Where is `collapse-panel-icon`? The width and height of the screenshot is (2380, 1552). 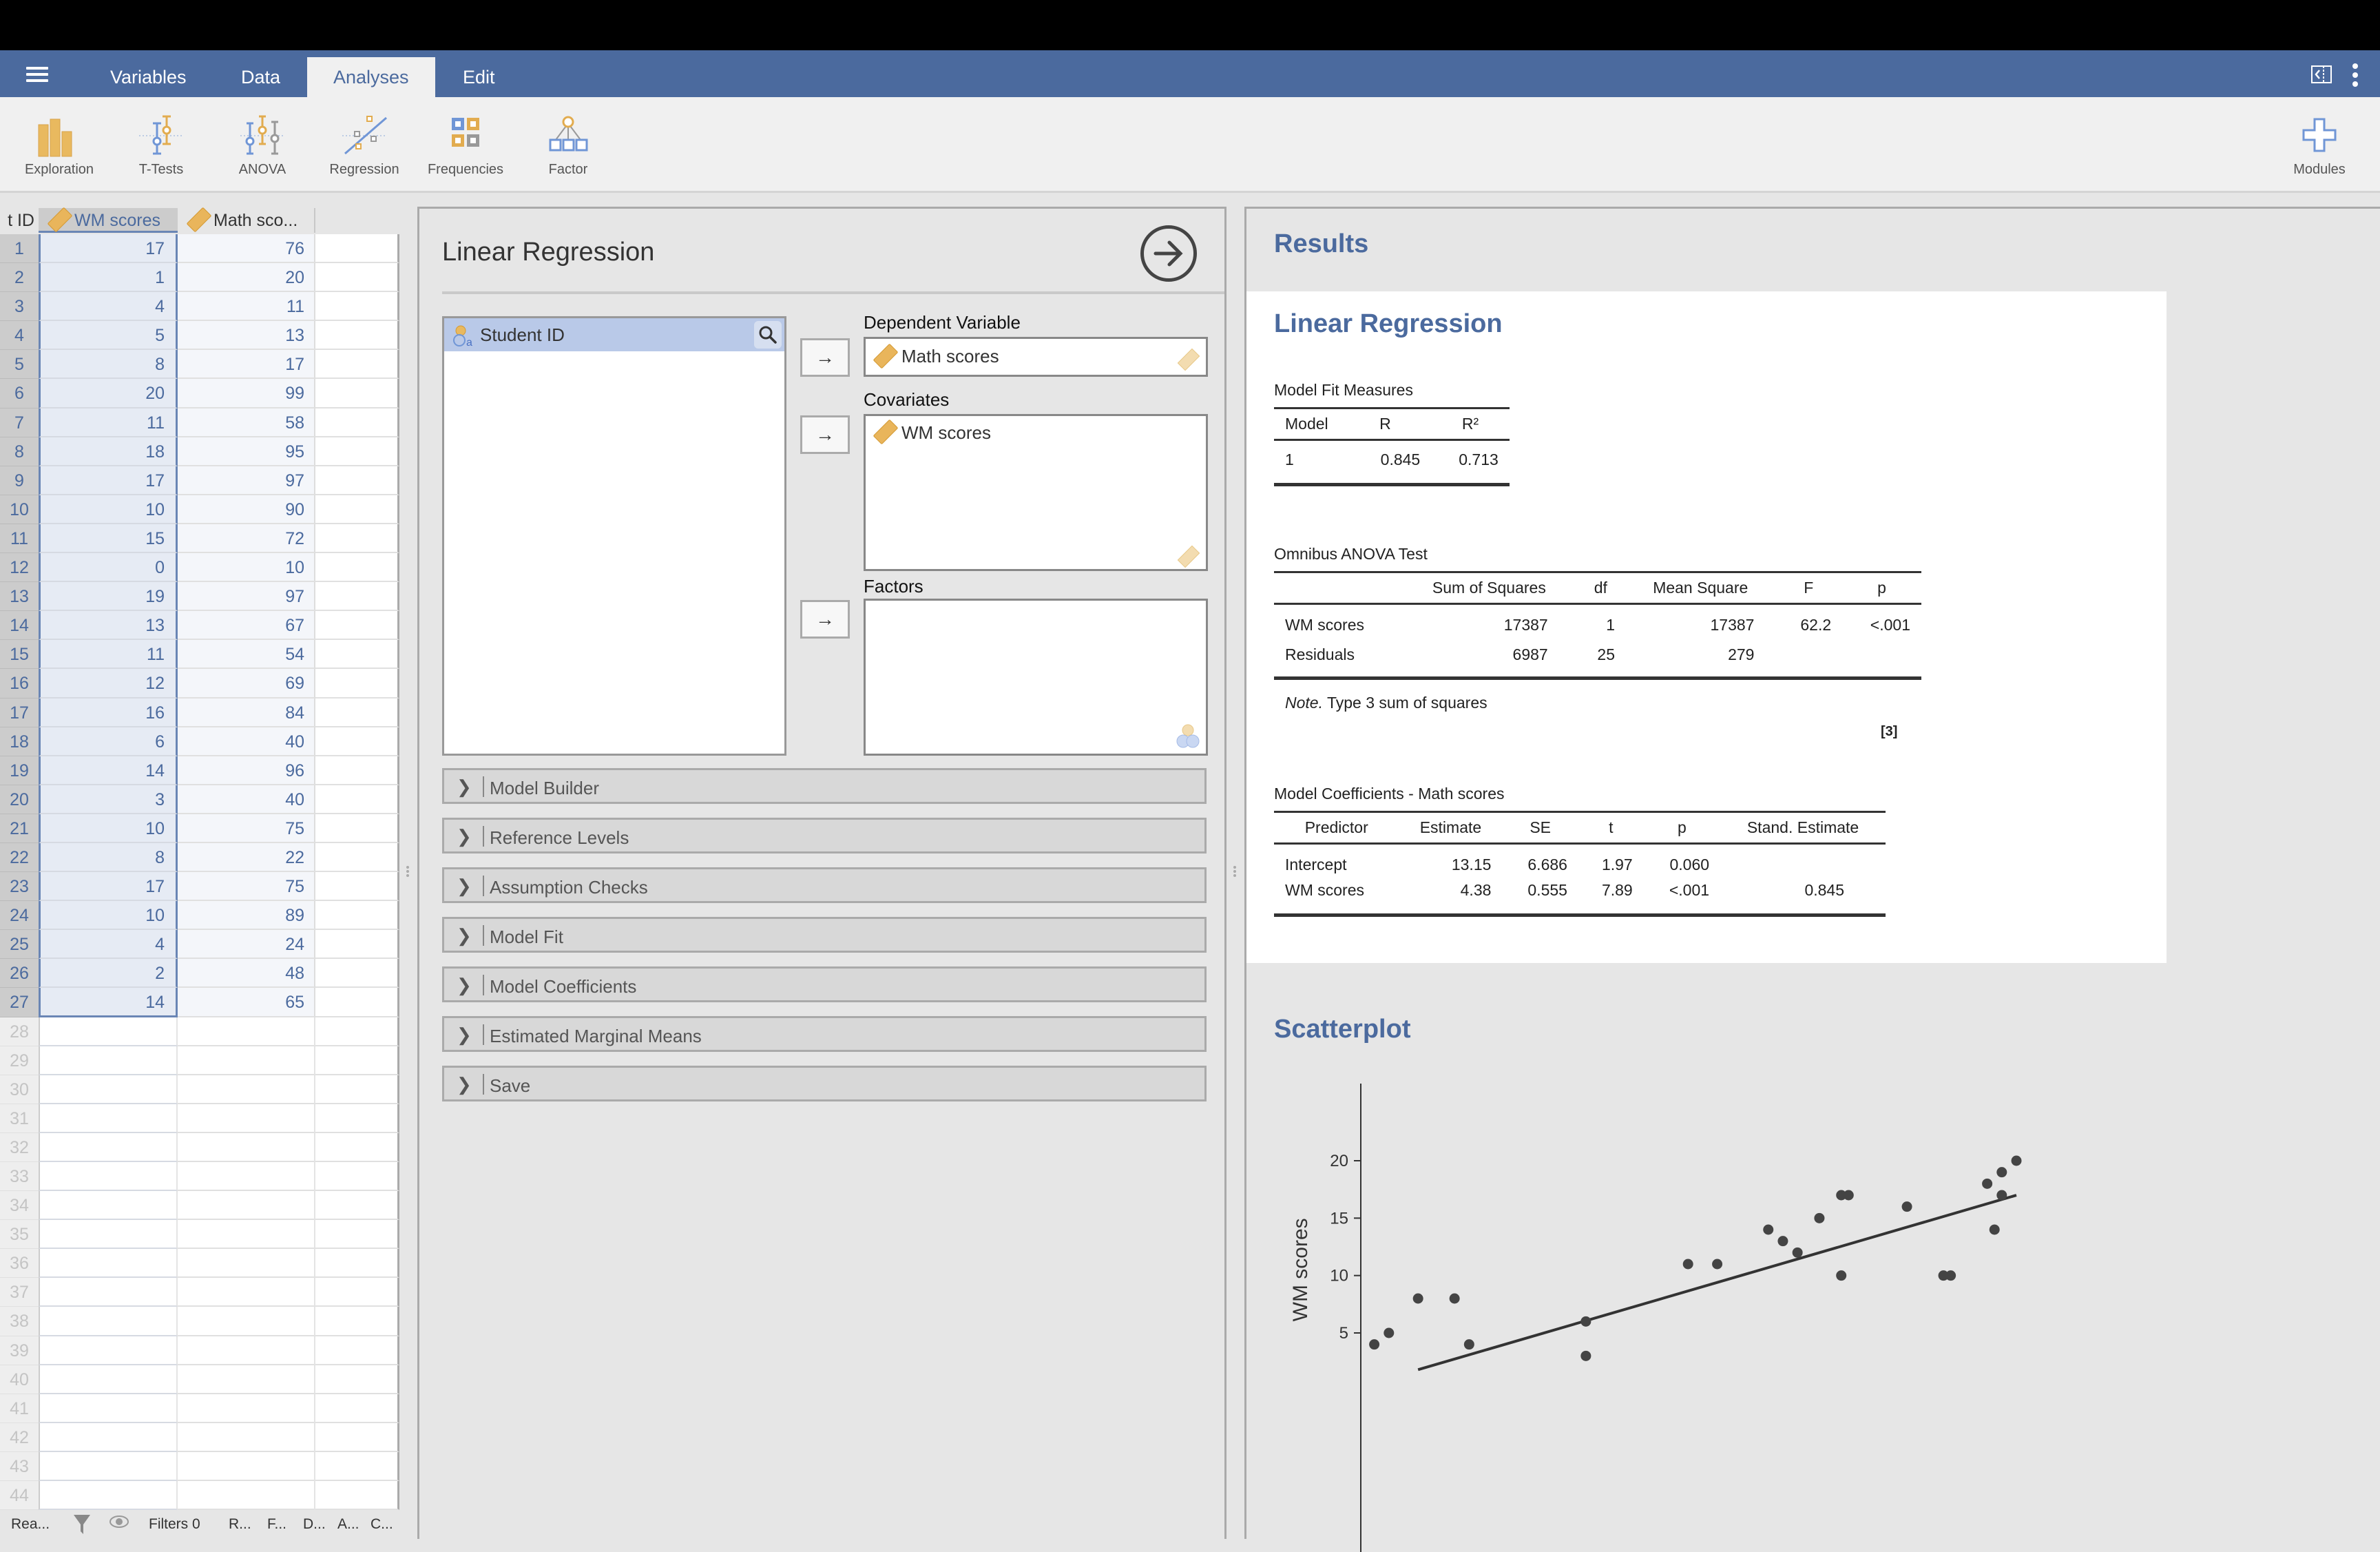 collapse-panel-icon is located at coordinates (2321, 76).